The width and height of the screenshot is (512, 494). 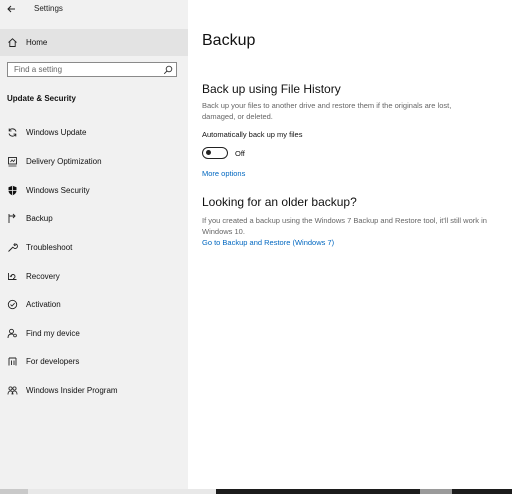 I want to click on sidebar-item-label: Backup, so click(x=39, y=218).